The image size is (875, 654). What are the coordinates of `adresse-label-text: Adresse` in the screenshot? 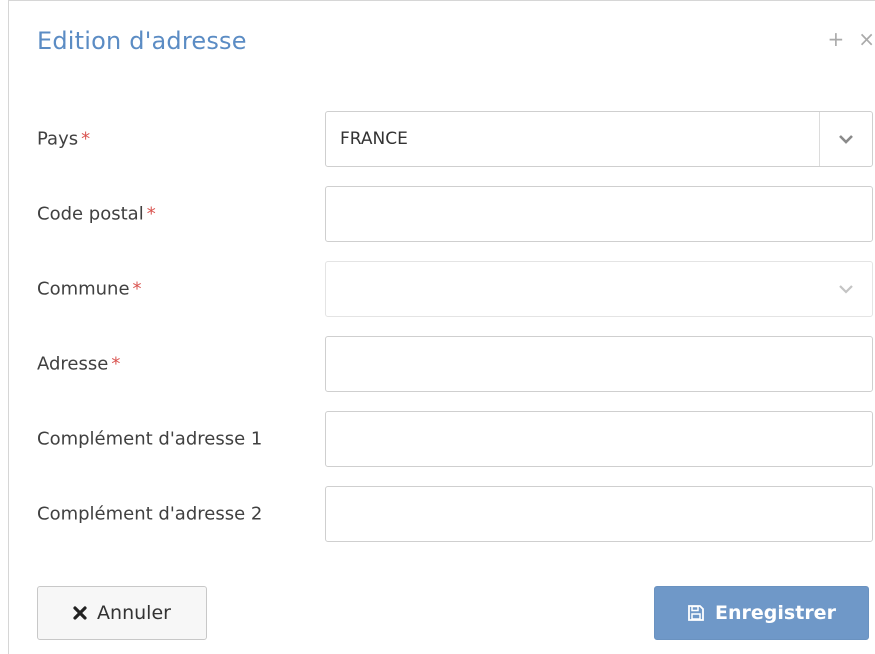 It's located at (73, 364).